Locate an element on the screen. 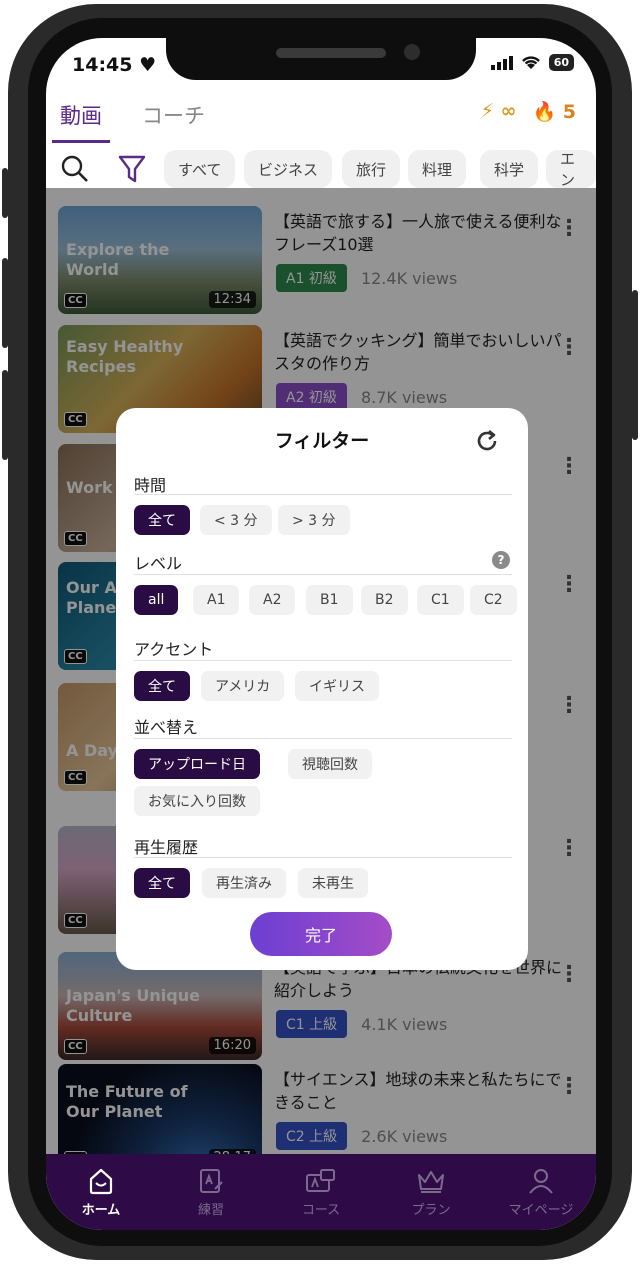  chip-all: すべて is located at coordinates (200, 169).